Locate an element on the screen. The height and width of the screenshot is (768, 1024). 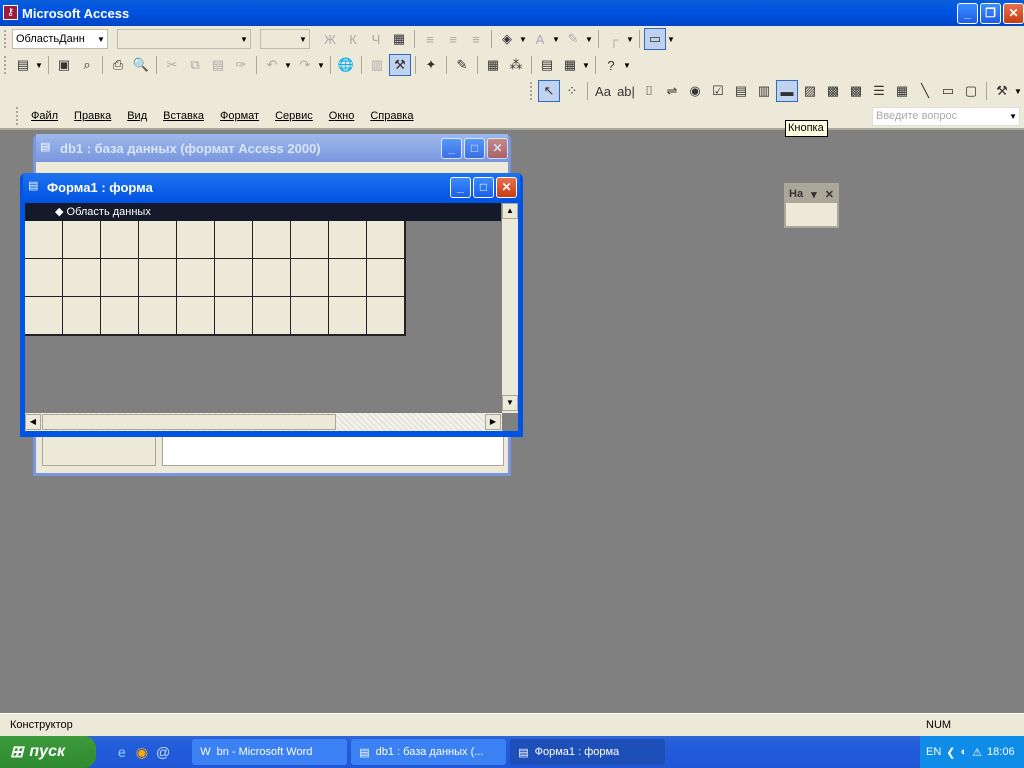
horizontal-scrollbar: ◀ ▶ is located at coordinates (263, 422).